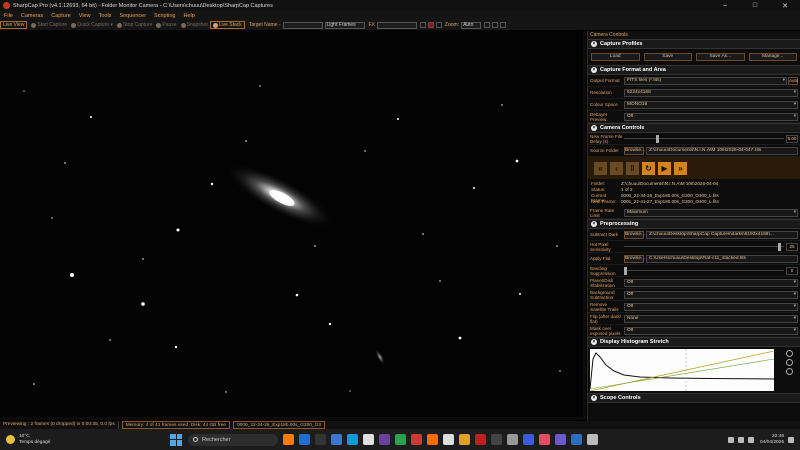  I want to click on pause-icon: ‖, so click(632, 168).